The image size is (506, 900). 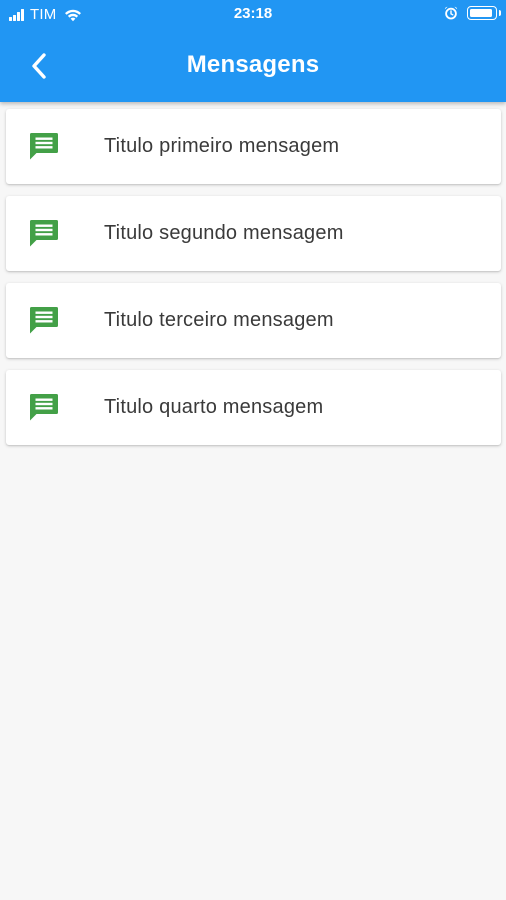 I want to click on message-title: Titulo terceiro mensagem, so click(x=219, y=320).